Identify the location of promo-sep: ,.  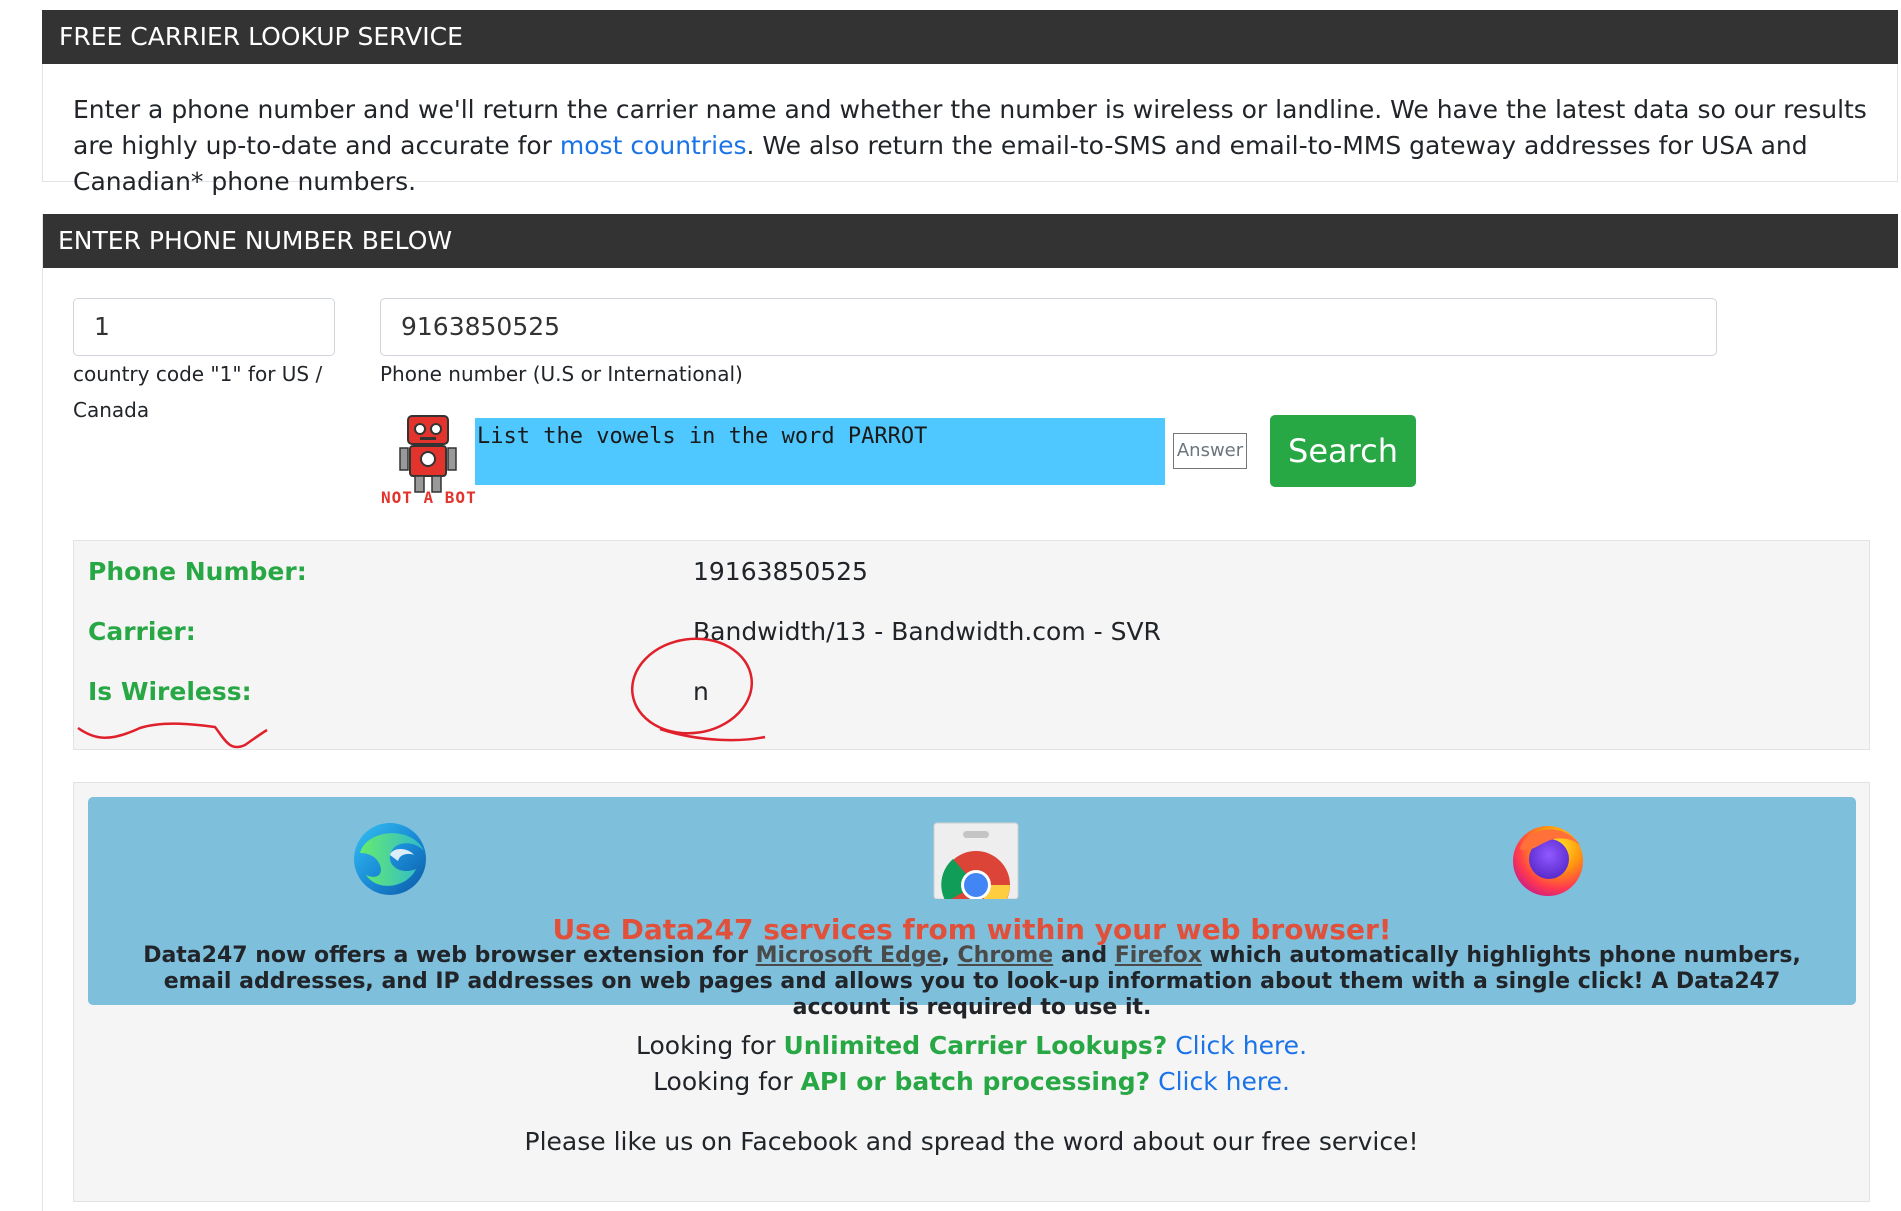
(949, 955).